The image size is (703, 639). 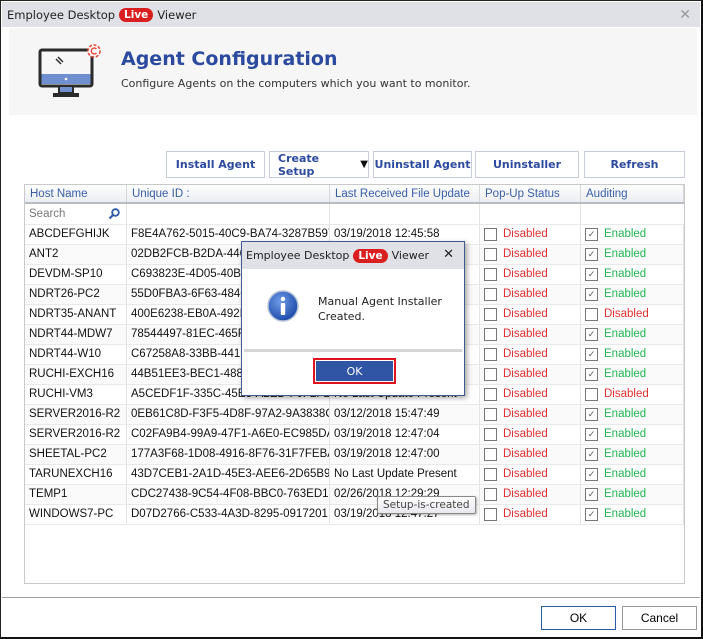 I want to click on column-header-last-update: Last Received File Update, so click(x=405, y=193).